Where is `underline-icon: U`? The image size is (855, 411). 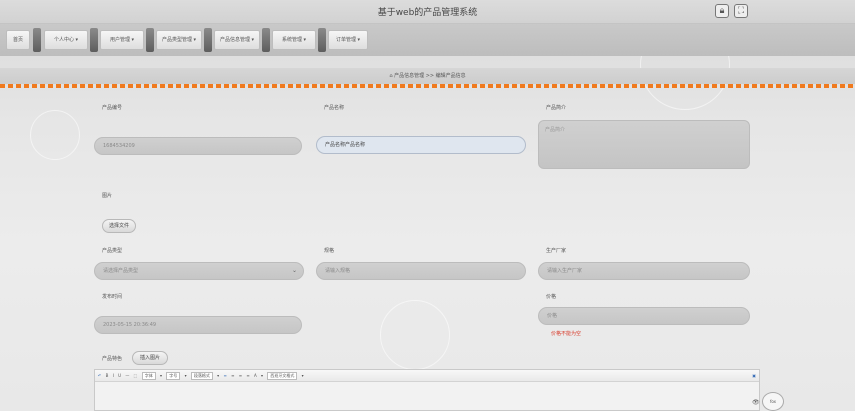 underline-icon: U is located at coordinates (119, 376).